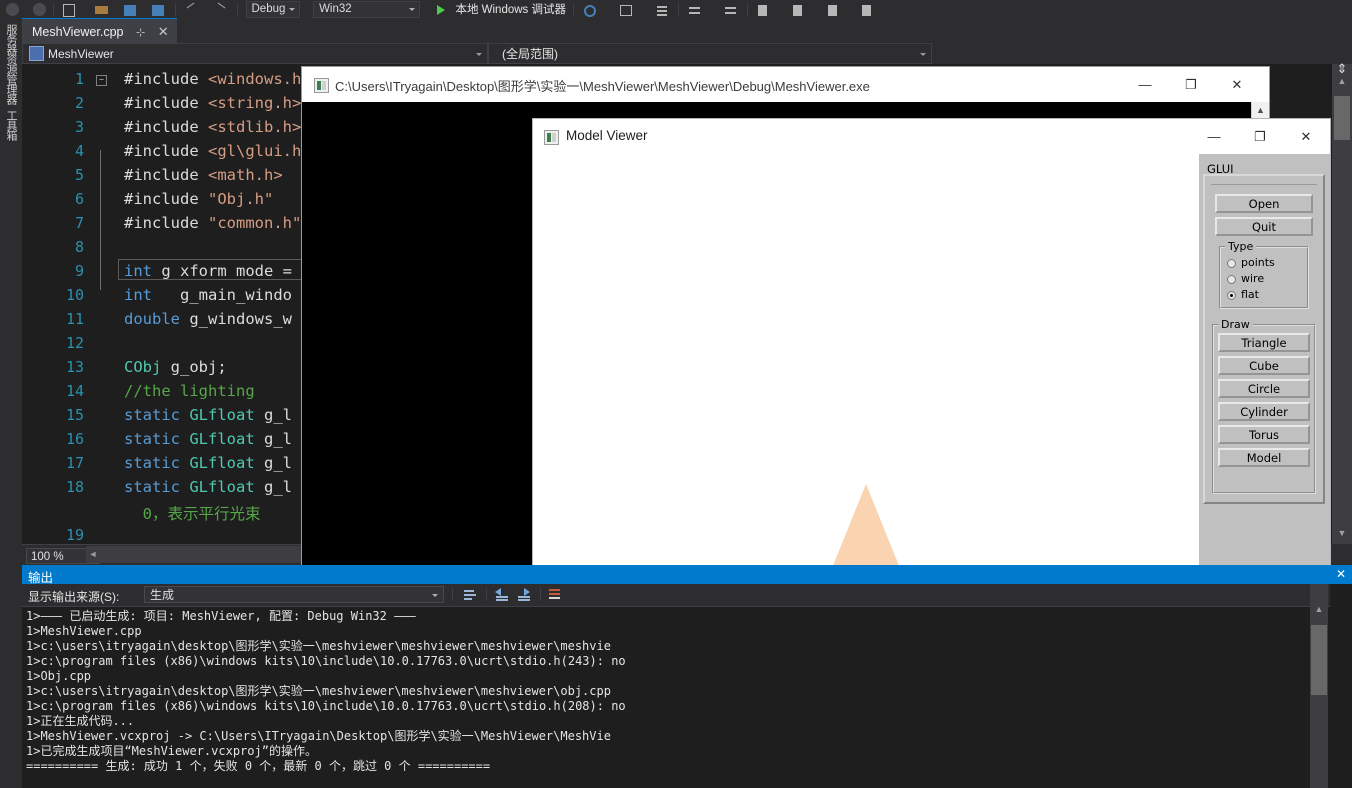  What do you see at coordinates (687, 31) in the screenshot?
I see `document-tabstrip: MeshViewer.cpp ⊹ ✕` at bounding box center [687, 31].